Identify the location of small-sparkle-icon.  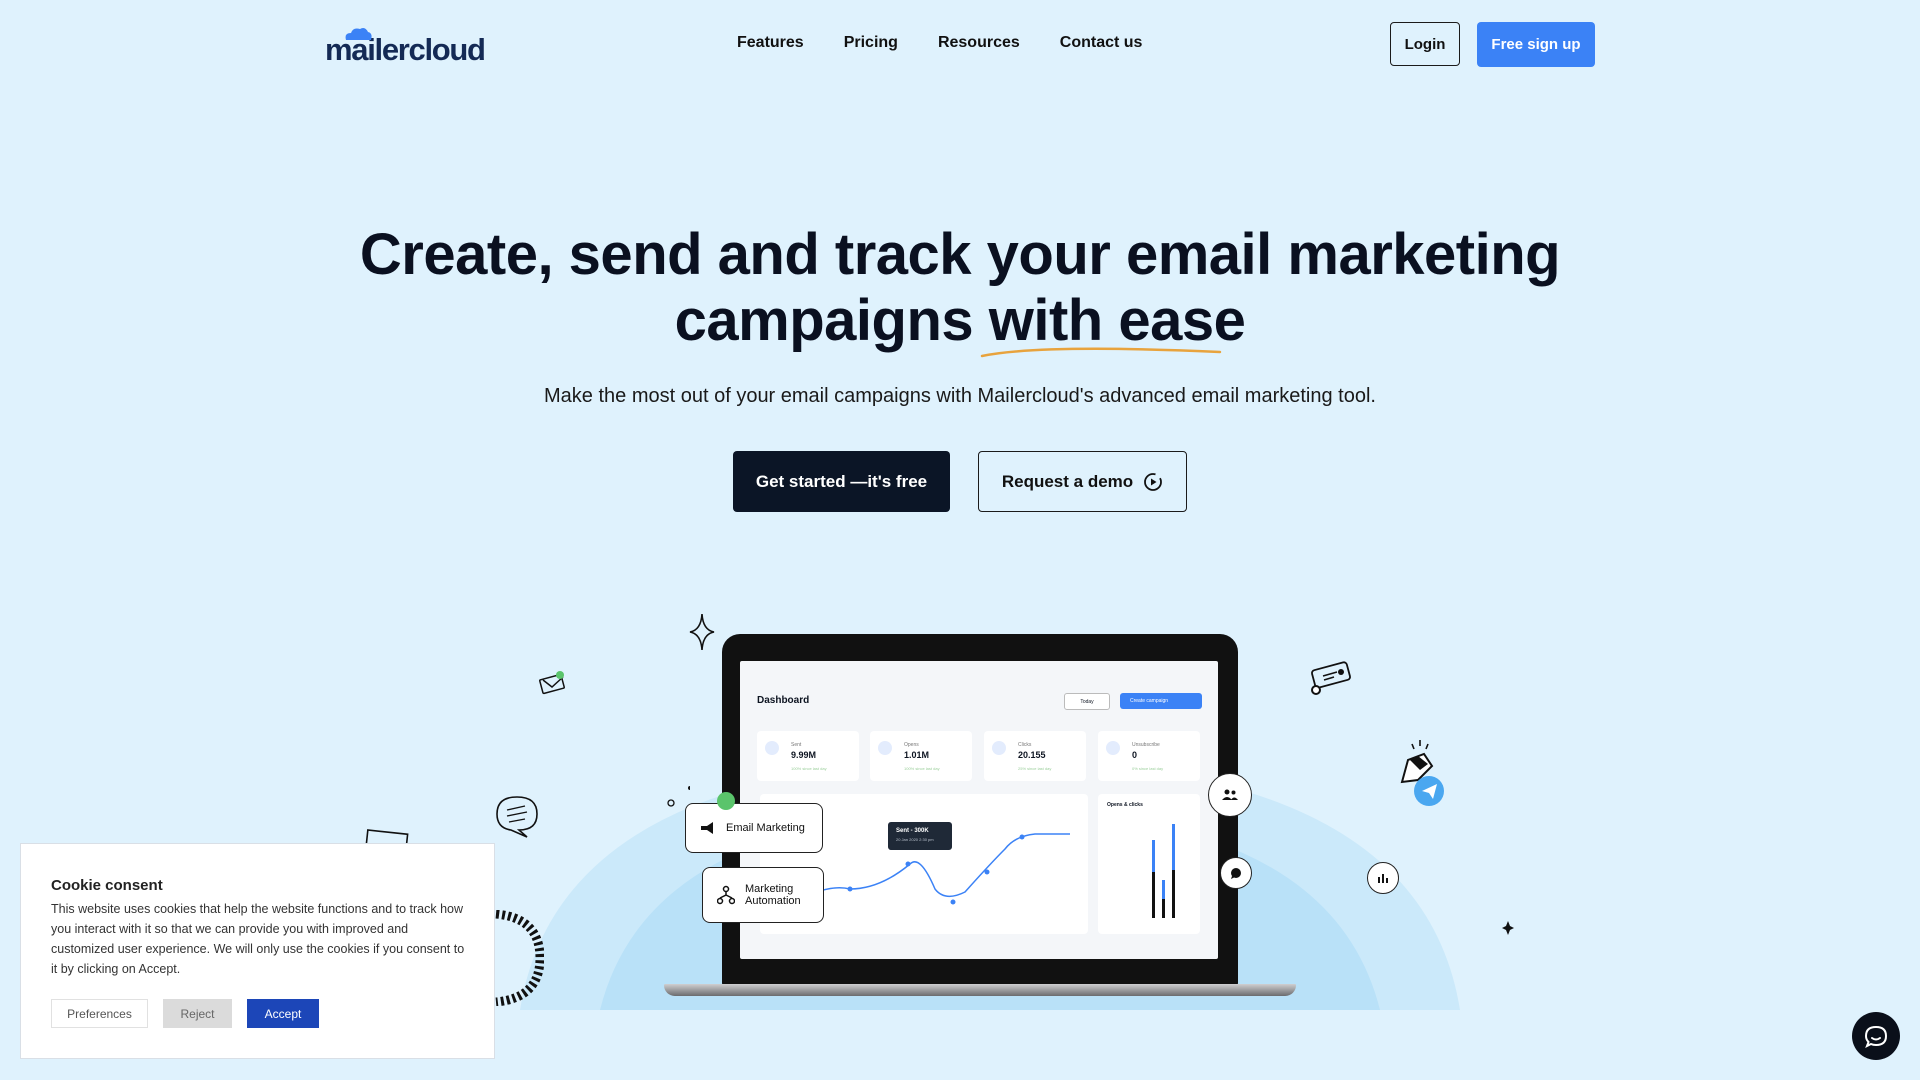
(1508, 928).